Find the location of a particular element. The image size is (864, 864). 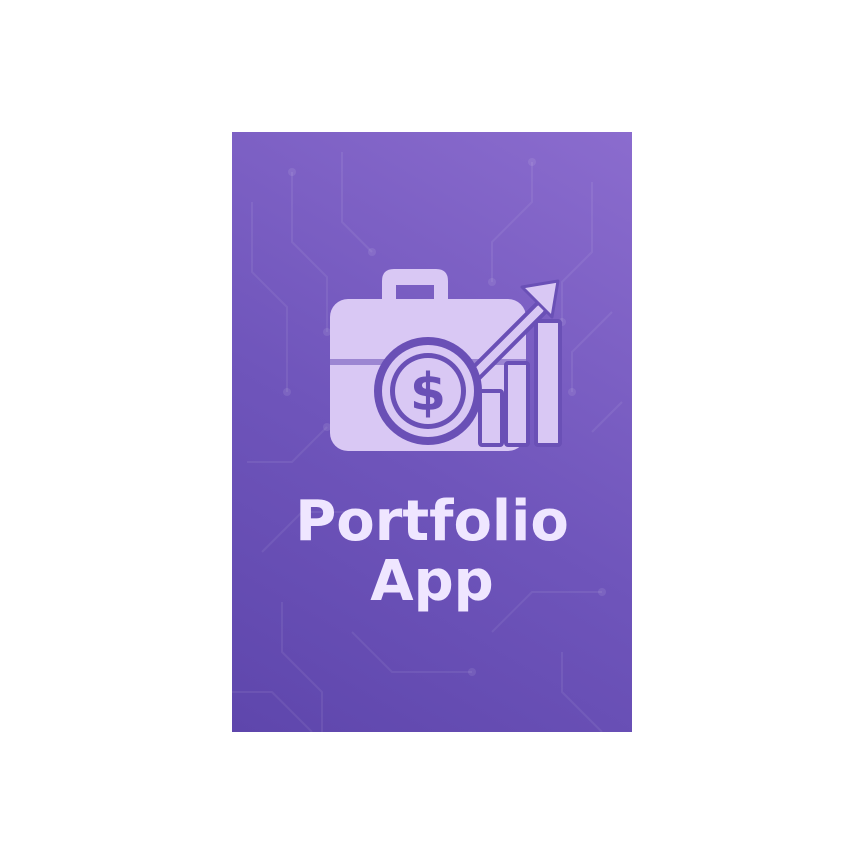

app-title-line2: App is located at coordinates (432, 581).